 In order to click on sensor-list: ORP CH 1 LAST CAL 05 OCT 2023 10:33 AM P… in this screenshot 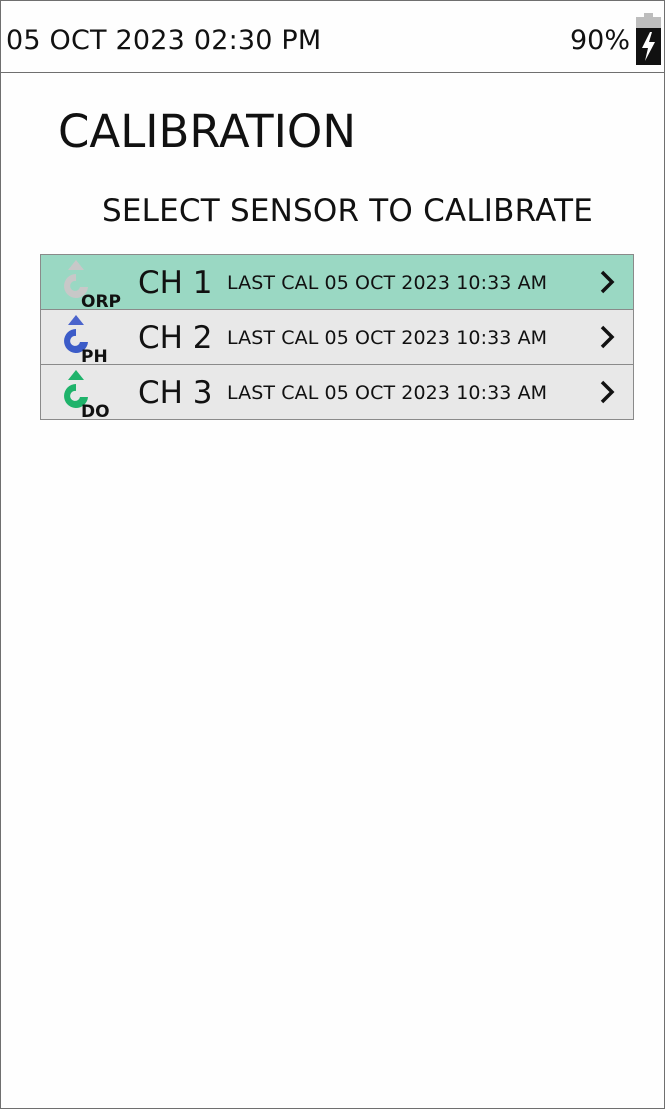, I will do `click(337, 337)`.